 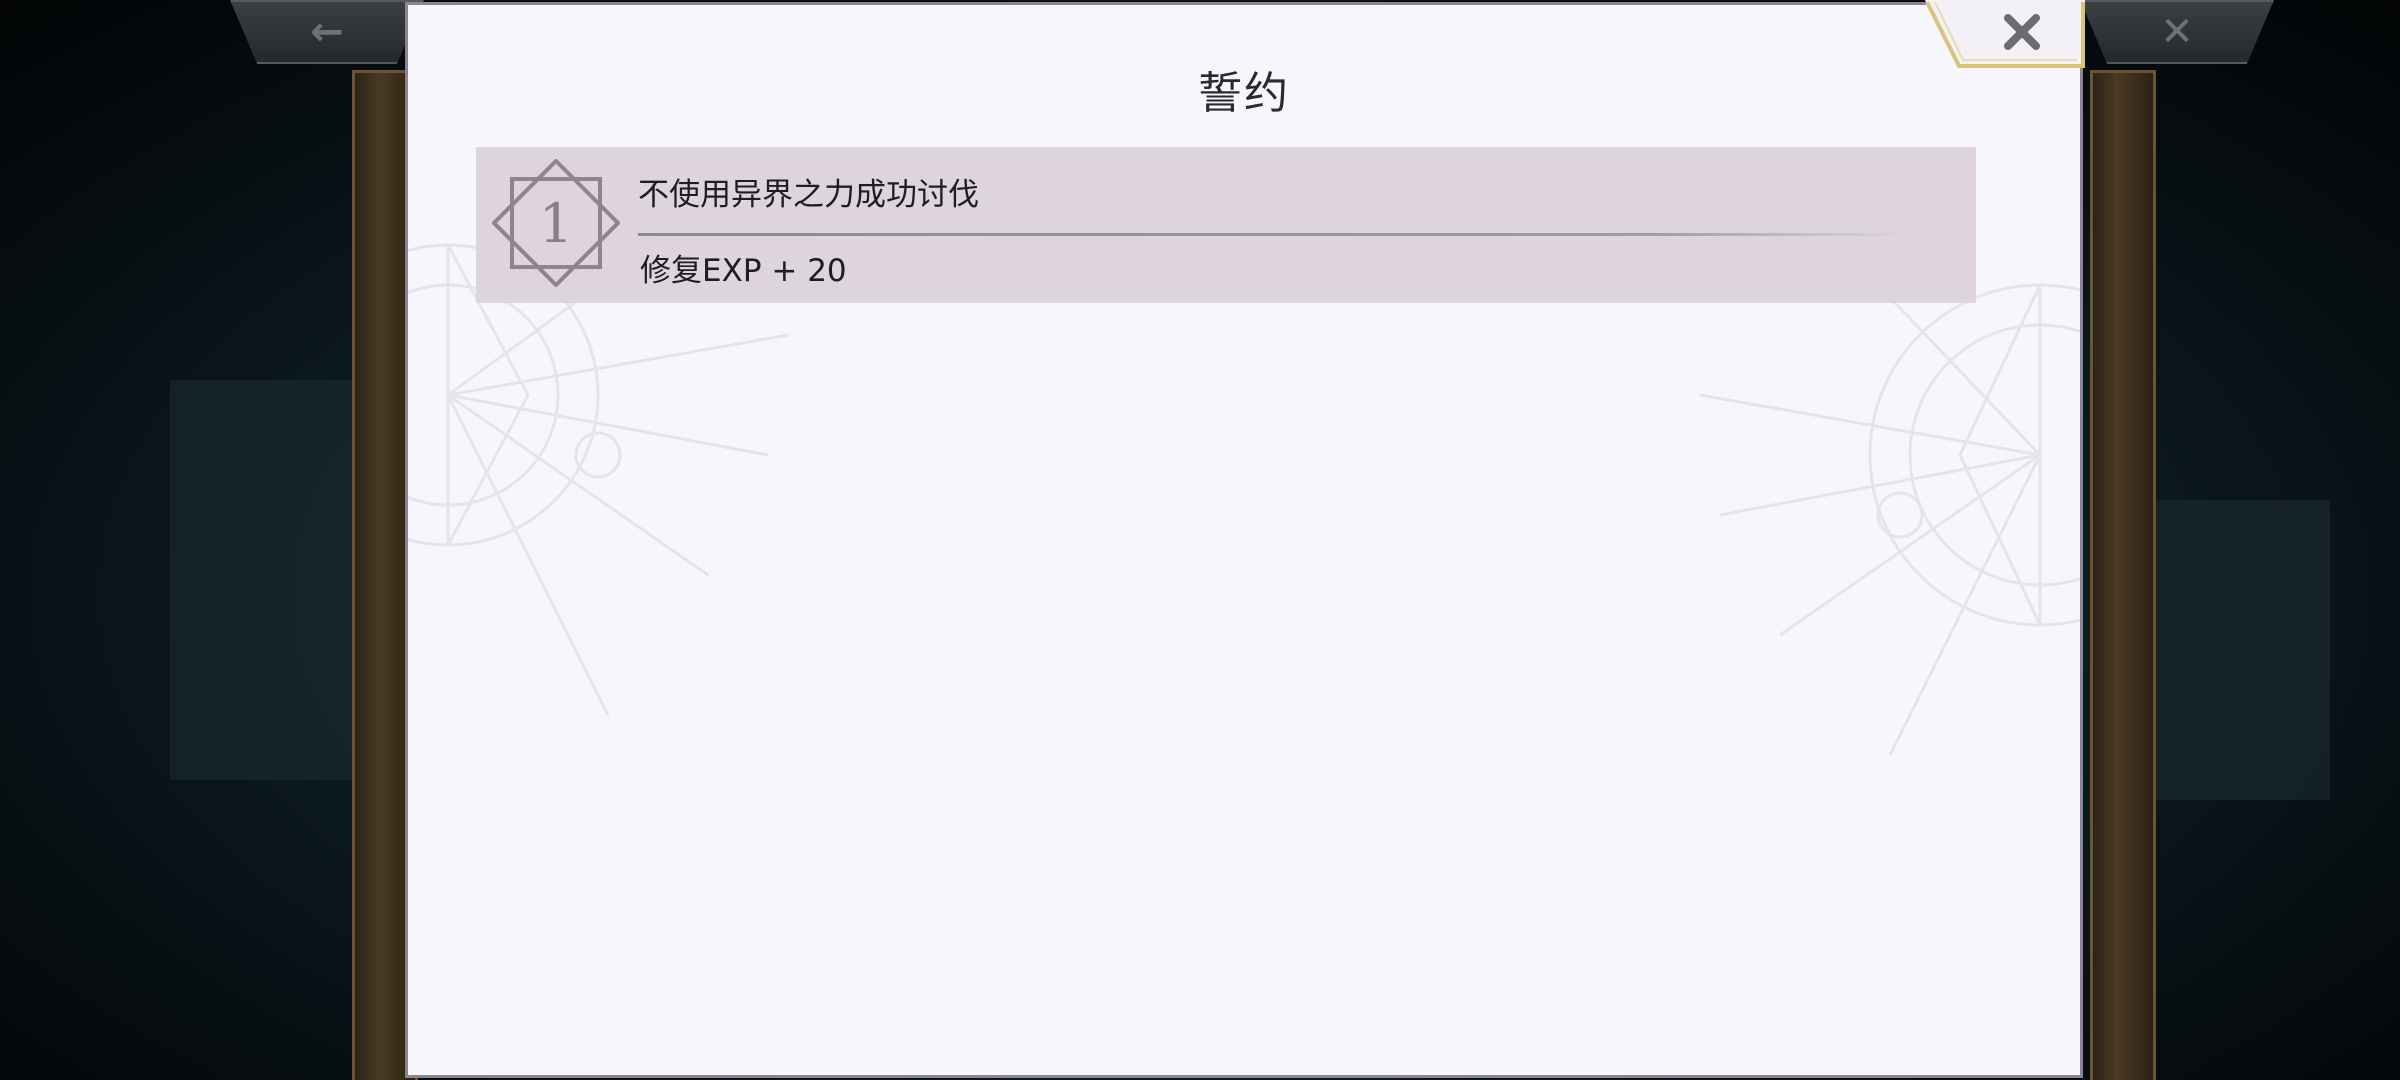 I want to click on oath-item: 1 不使用异界之力成功讨伐 修复EXP + 20, so click(x=1226, y=225).